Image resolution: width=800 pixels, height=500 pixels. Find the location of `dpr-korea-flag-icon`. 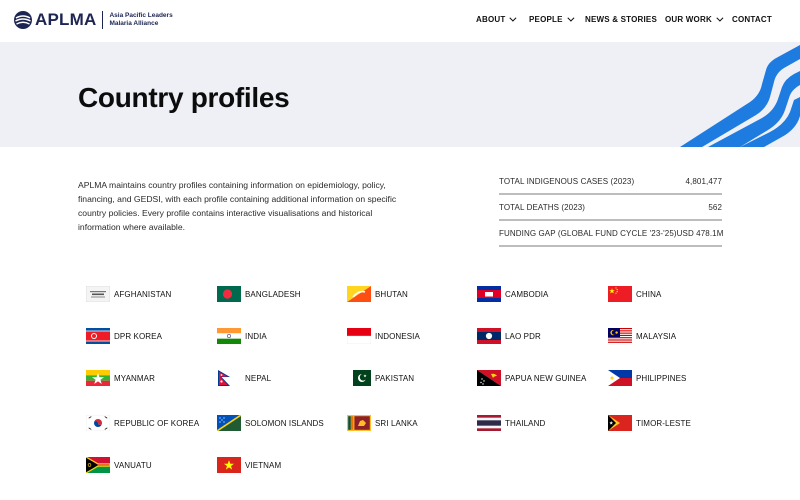

dpr-korea-flag-icon is located at coordinates (98, 336).